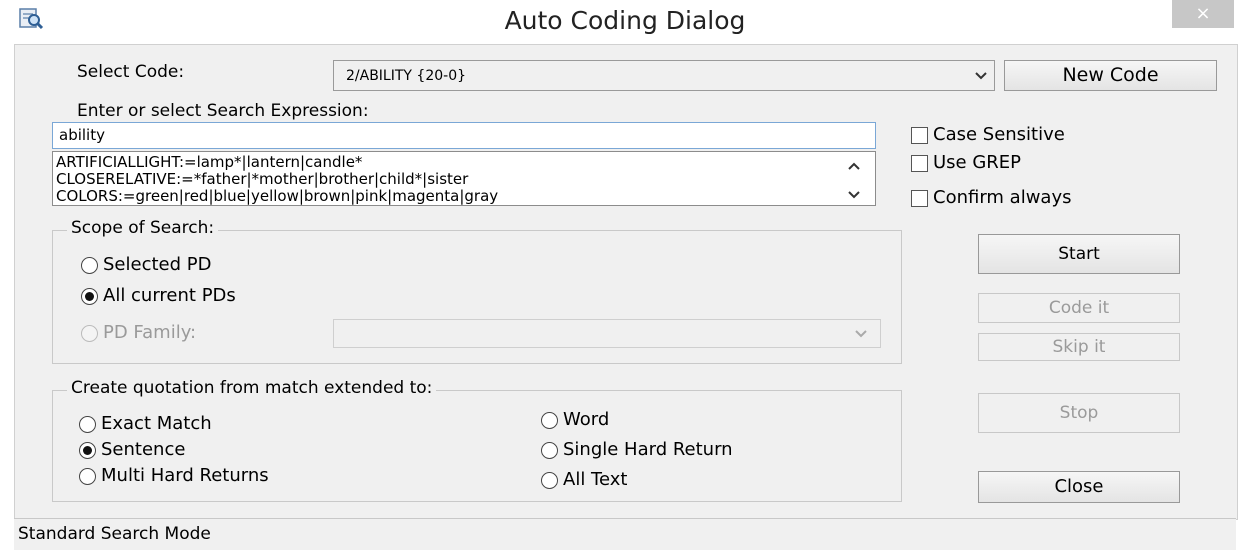 The width and height of the screenshot is (1250, 550). What do you see at coordinates (87, 450) in the screenshot?
I see `radio-sentence` at bounding box center [87, 450].